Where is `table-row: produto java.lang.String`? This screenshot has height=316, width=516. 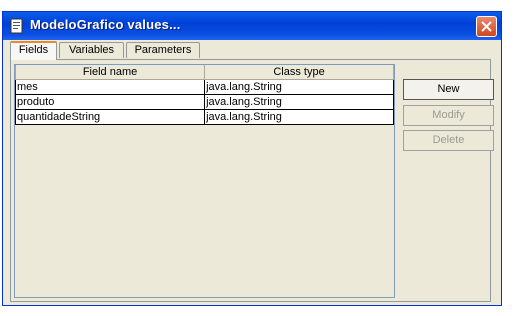
table-row: produto java.lang.String is located at coordinates (204, 102).